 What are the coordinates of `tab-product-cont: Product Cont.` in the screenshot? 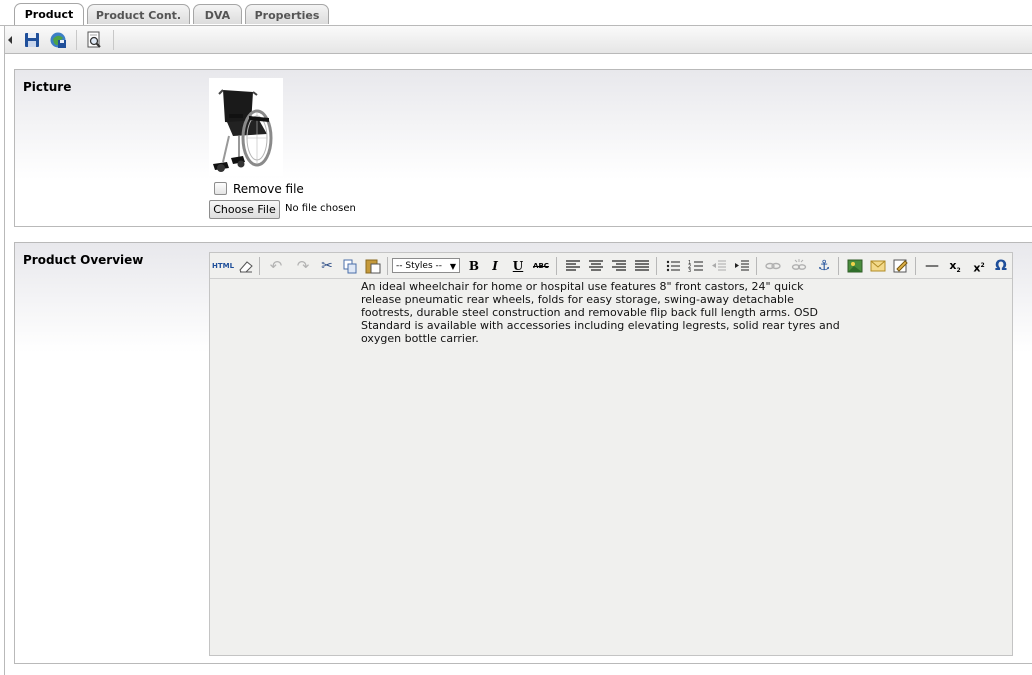 It's located at (138, 14).